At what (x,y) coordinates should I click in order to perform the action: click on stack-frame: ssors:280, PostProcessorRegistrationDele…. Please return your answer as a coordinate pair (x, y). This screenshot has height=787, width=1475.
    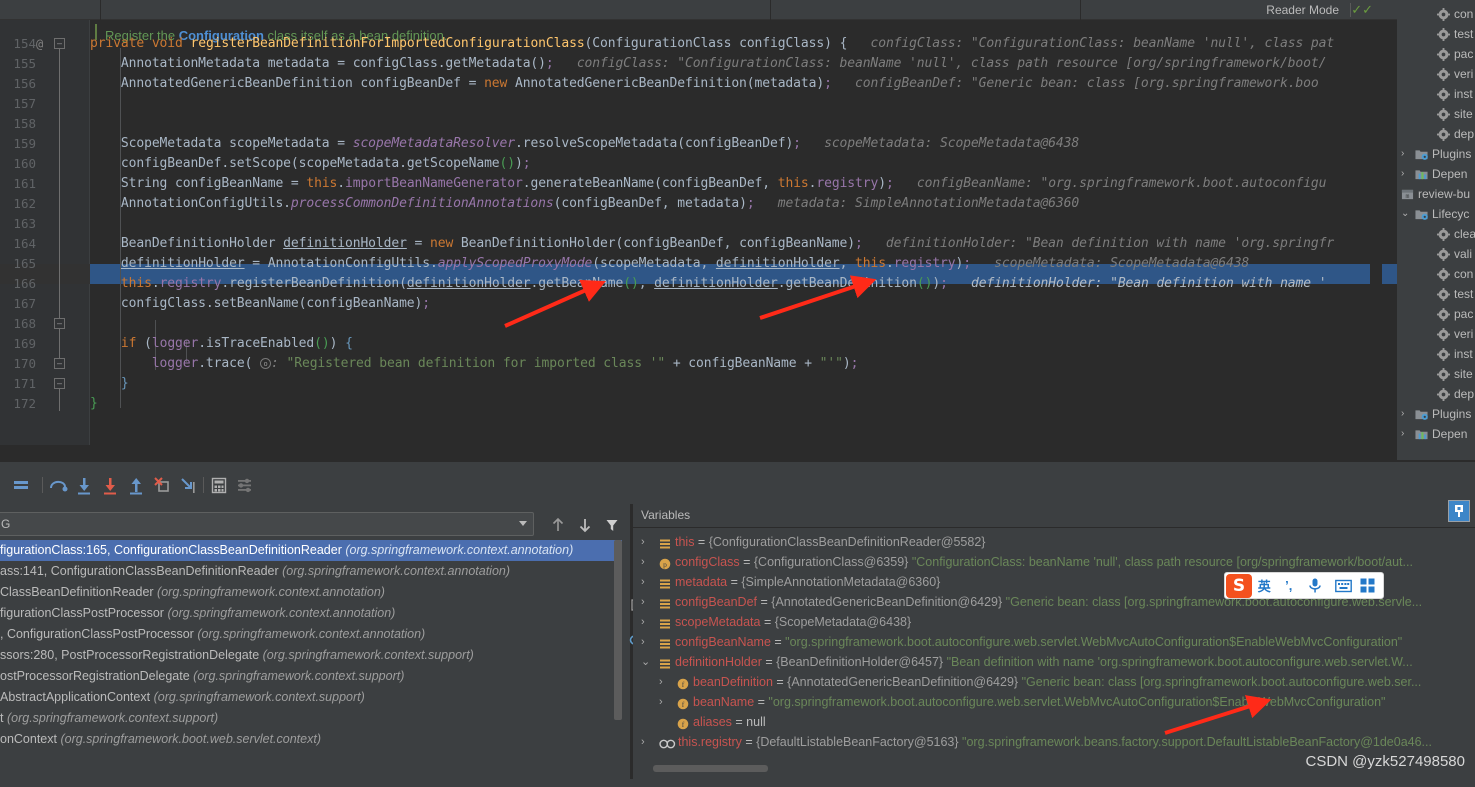
    Looking at the image, I should click on (311, 655).